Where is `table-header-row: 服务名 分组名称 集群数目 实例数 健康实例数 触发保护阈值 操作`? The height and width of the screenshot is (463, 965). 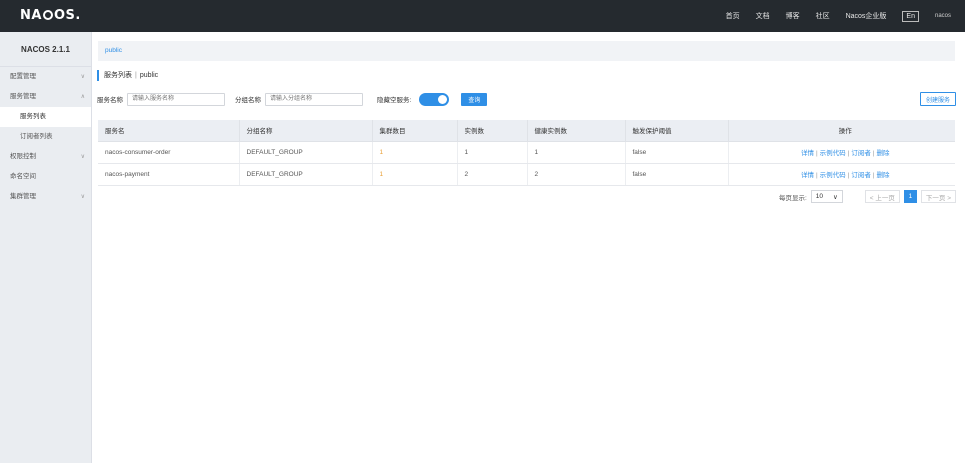 table-header-row: 服务名 分组名称 集群数目 实例数 健康实例数 触发保护阈值 操作 is located at coordinates (526, 131).